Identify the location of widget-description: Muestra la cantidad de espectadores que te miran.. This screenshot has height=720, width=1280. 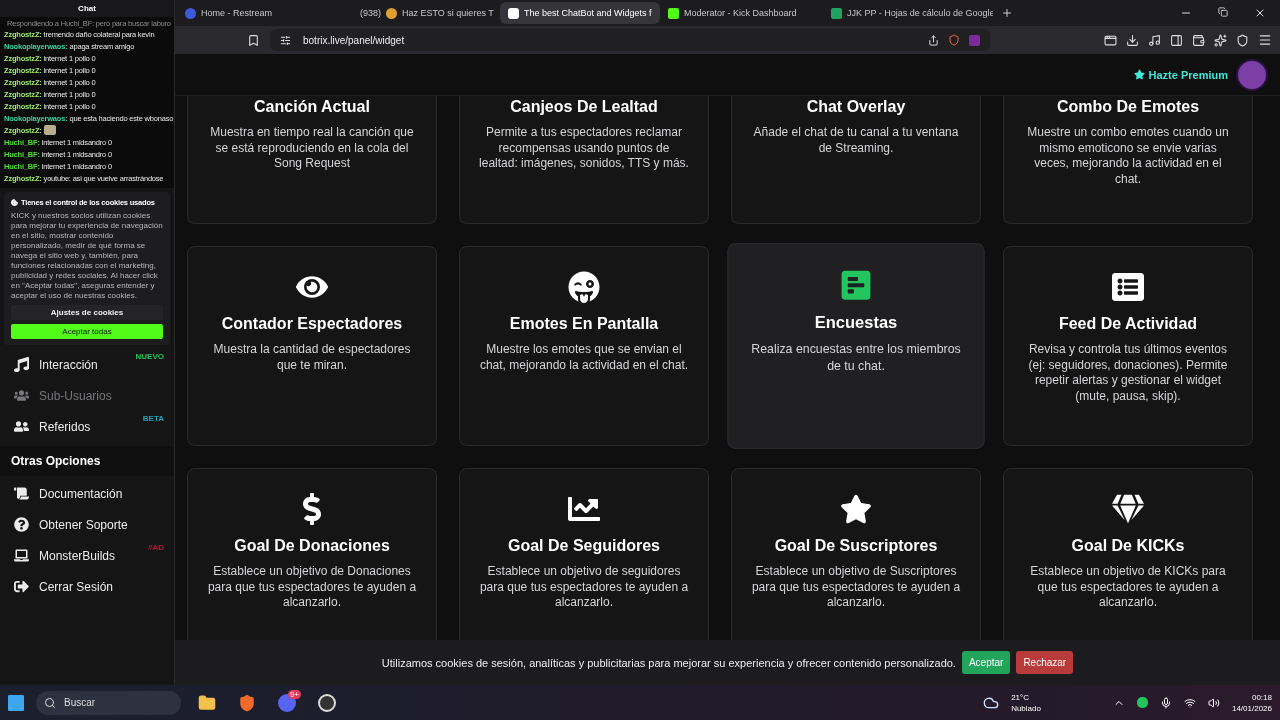
(312, 357).